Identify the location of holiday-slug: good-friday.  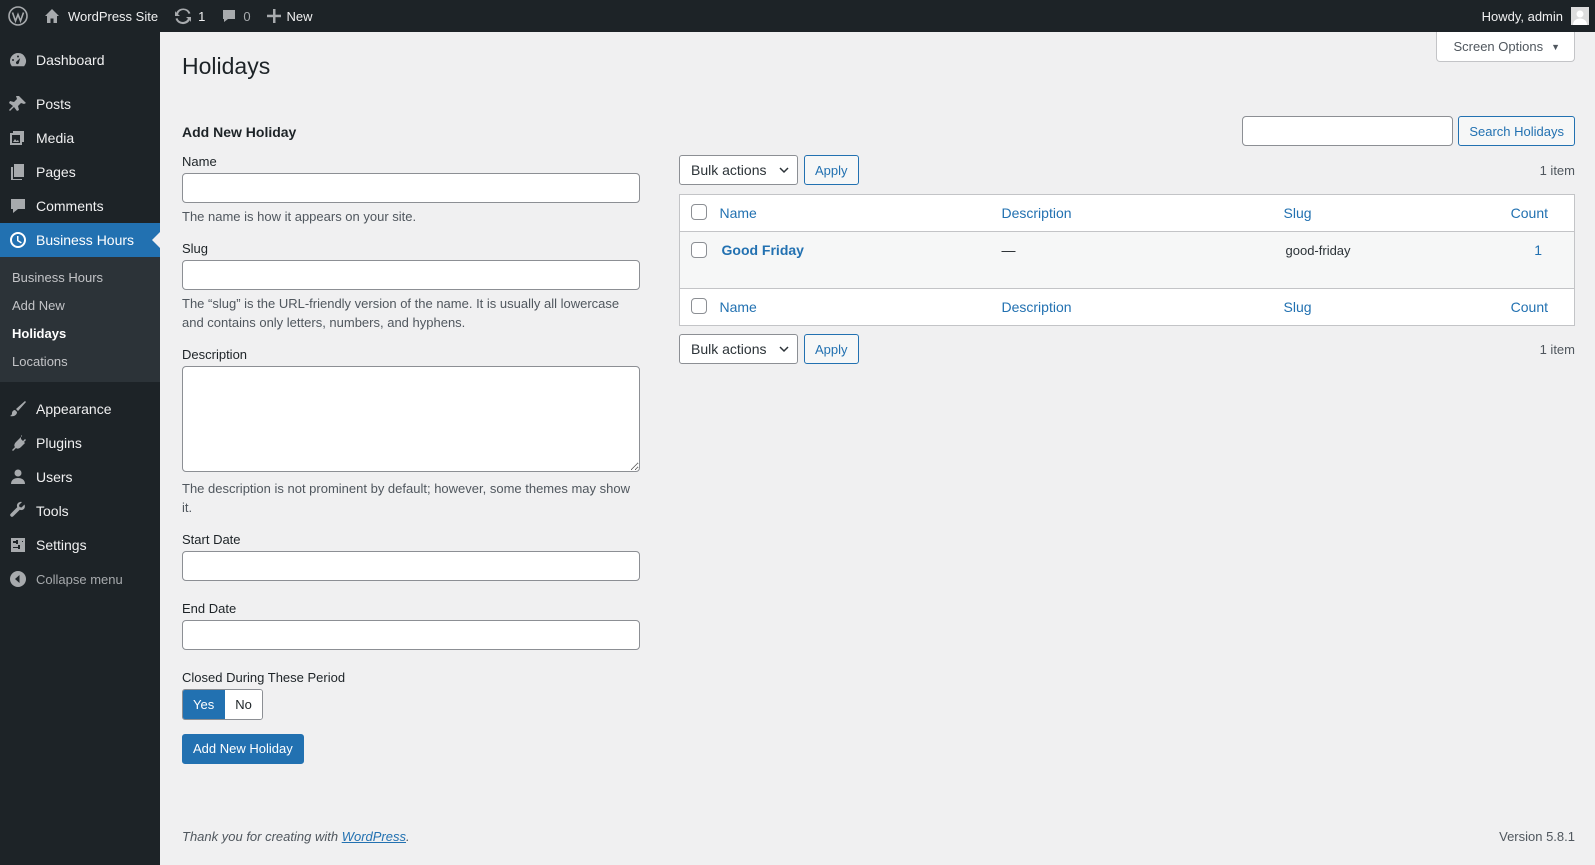
(1318, 250).